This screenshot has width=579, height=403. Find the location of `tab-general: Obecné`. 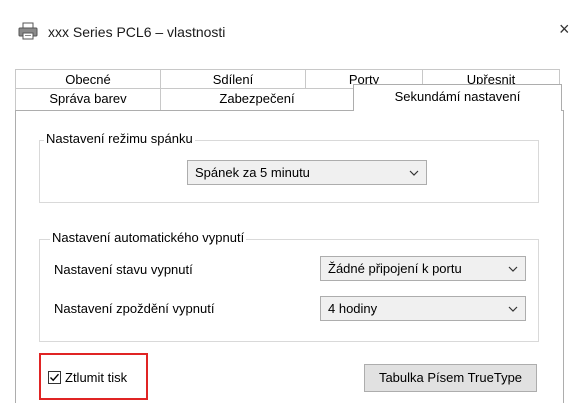

tab-general: Obecné is located at coordinates (88, 78).